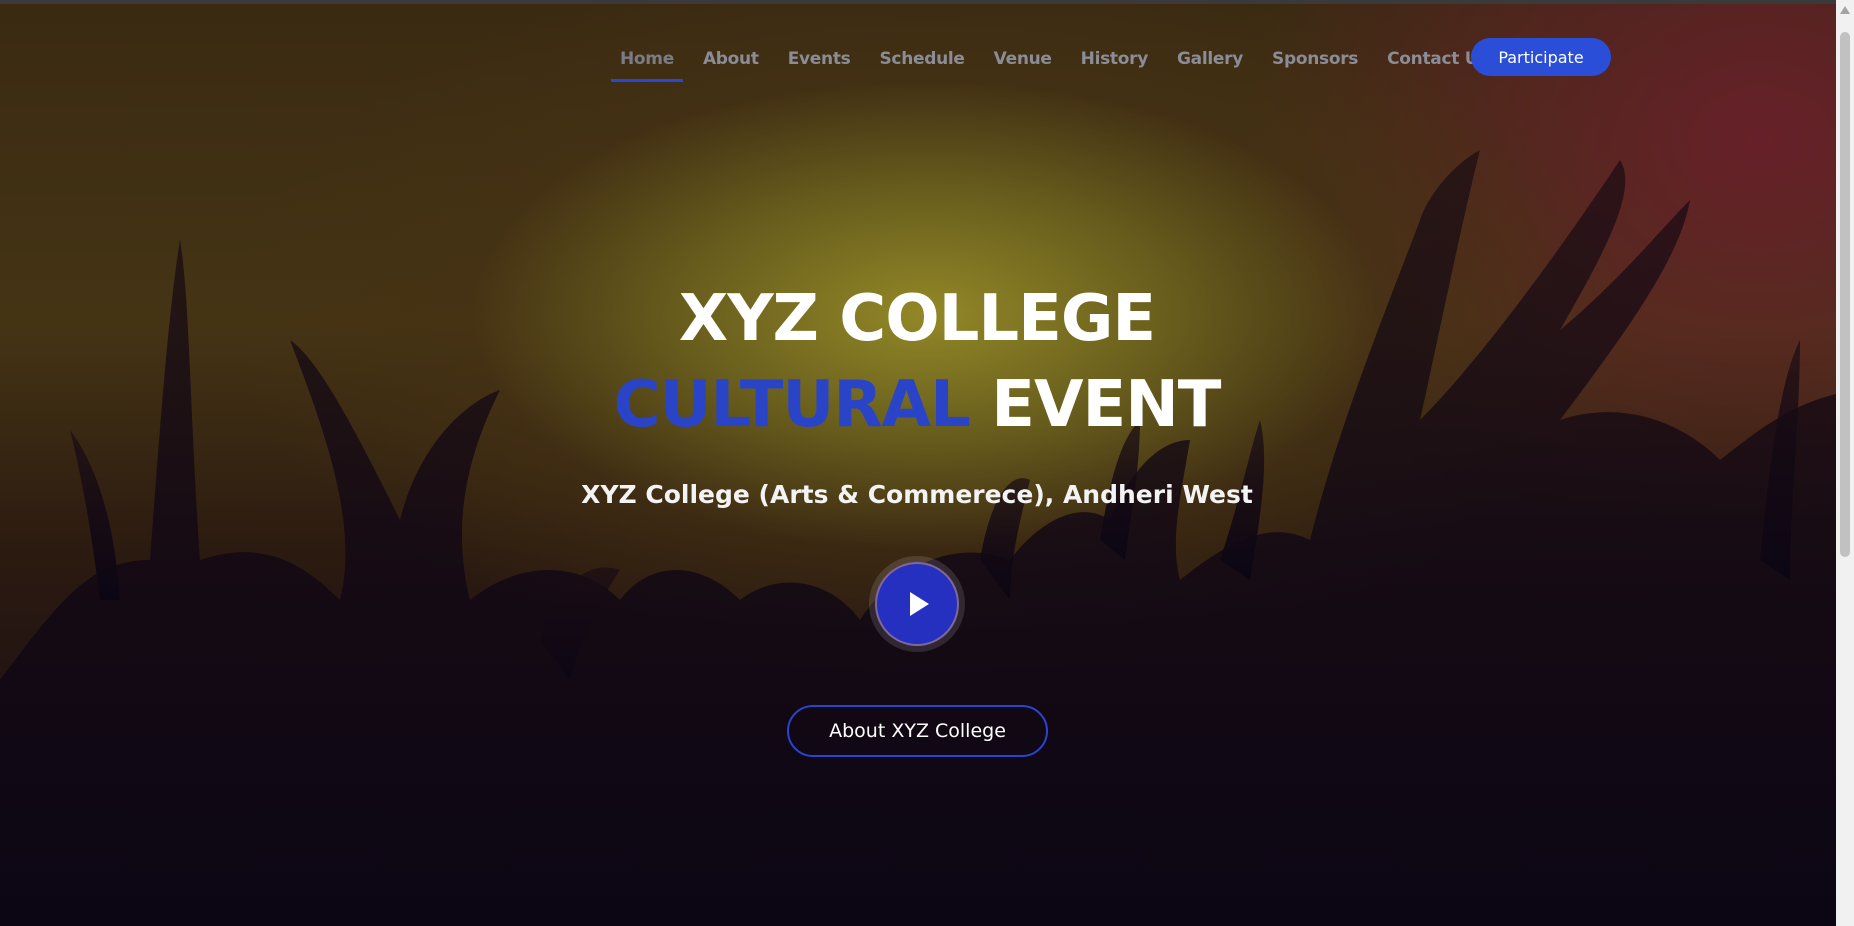  I want to click on play-video-button, so click(917, 604).